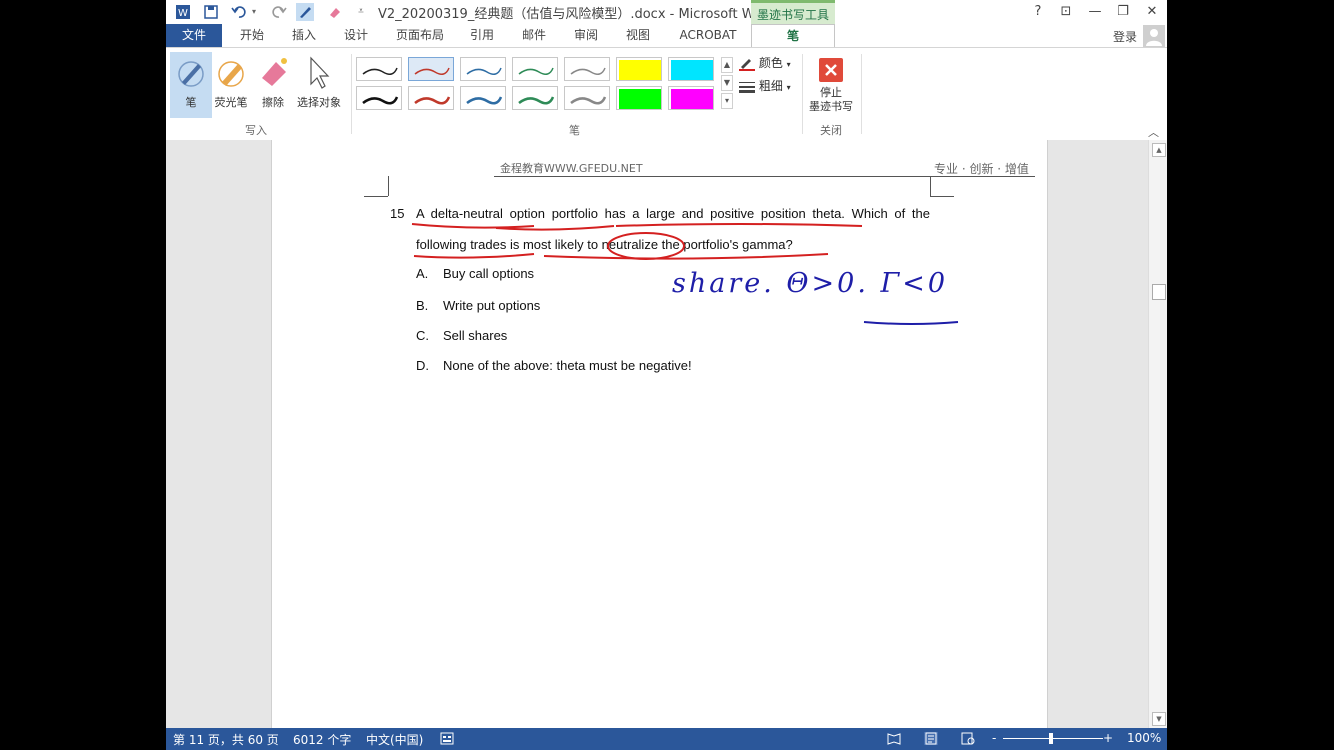 The image size is (1334, 750). Describe the element at coordinates (256, 130) in the screenshot. I see `group-label-write: 写入` at that location.